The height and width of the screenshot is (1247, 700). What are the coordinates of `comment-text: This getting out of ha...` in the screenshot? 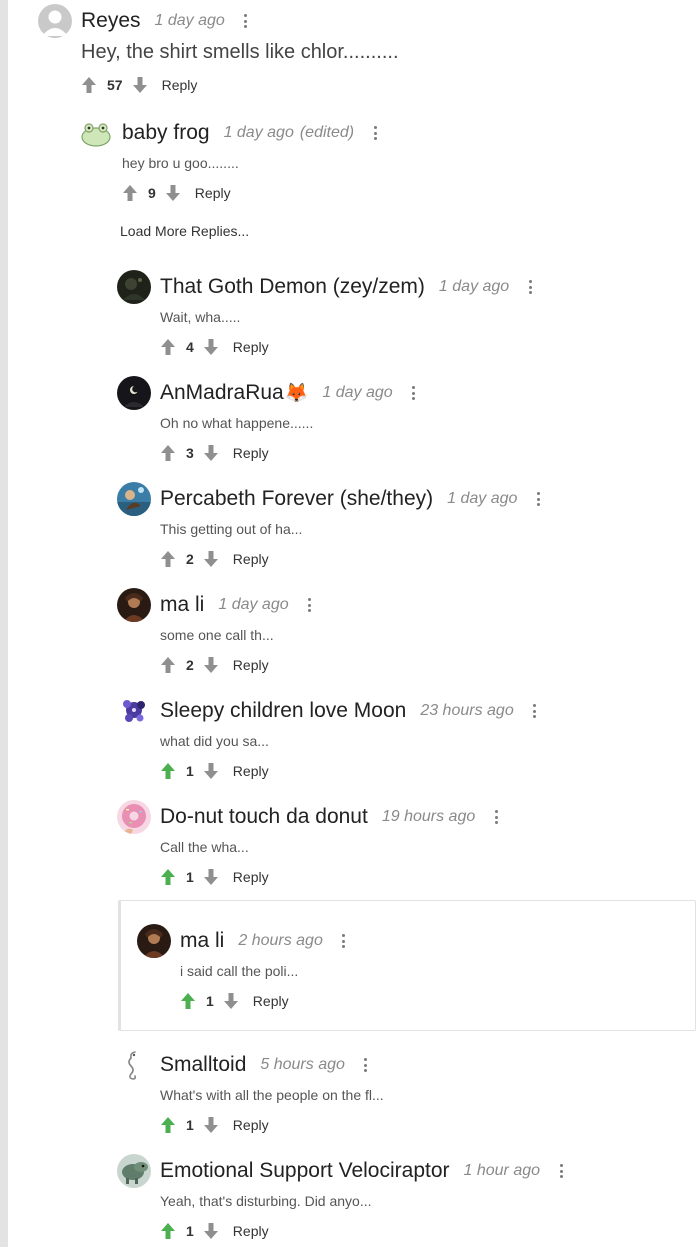 It's located at (231, 529).